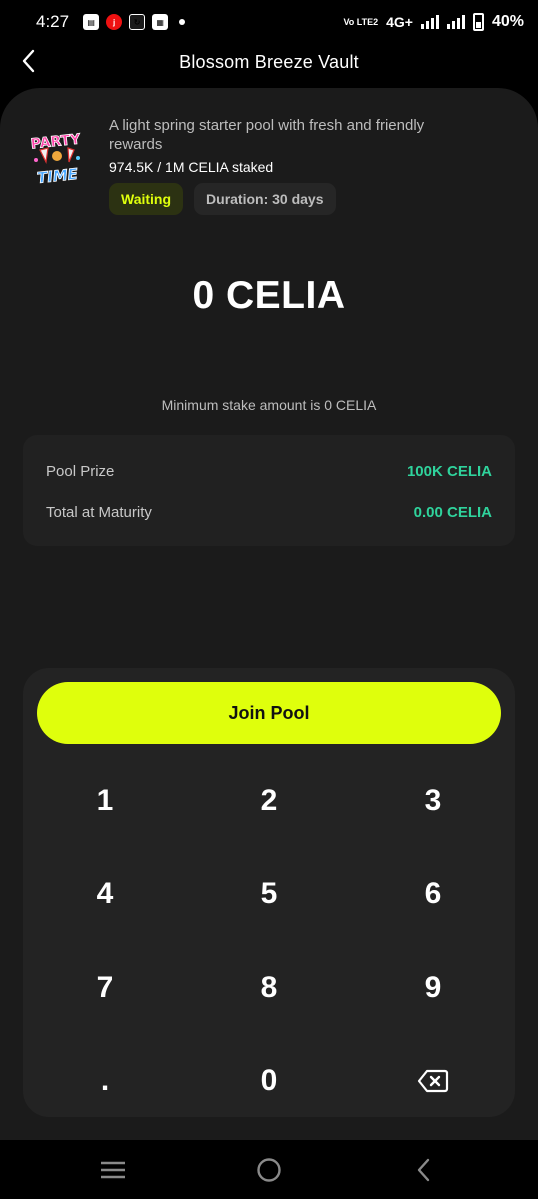 The height and width of the screenshot is (1199, 538). What do you see at coordinates (433, 988) in the screenshot?
I see `key-9: 9` at bounding box center [433, 988].